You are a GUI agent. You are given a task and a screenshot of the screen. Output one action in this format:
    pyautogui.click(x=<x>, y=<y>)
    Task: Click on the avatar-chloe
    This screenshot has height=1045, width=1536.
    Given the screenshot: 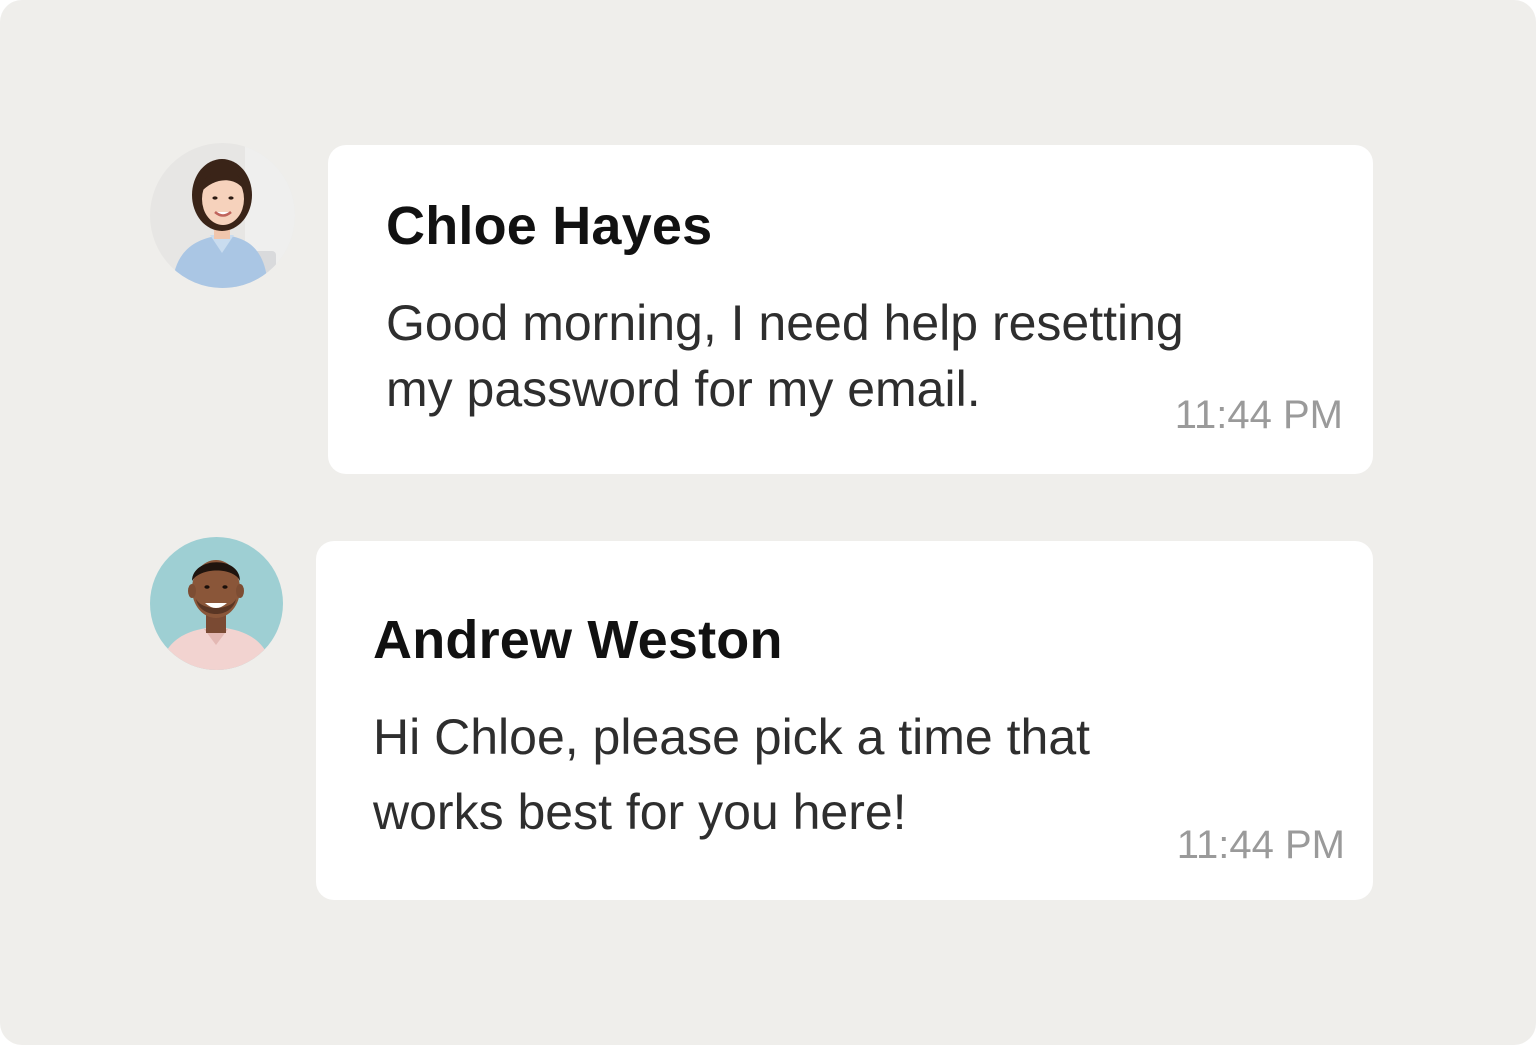 What is the action you would take?
    pyautogui.click(x=222, y=215)
    